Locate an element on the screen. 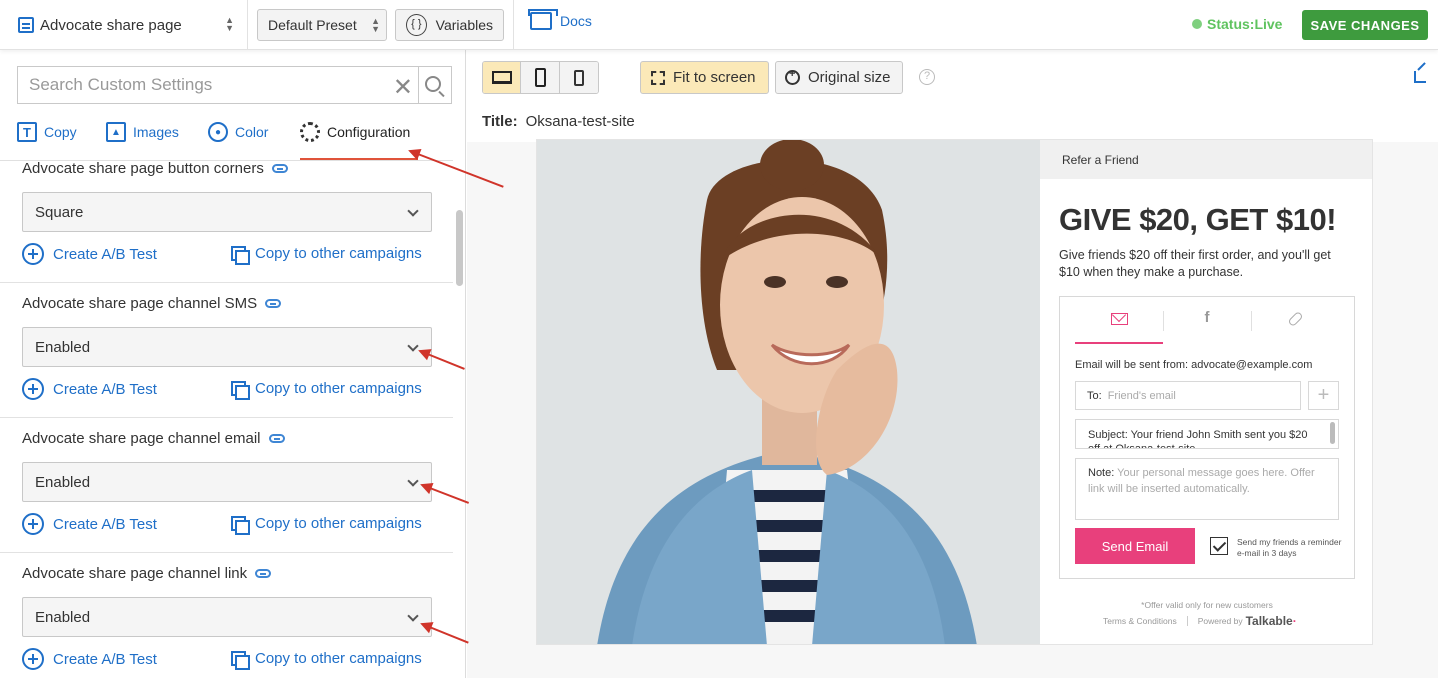 This screenshot has height=678, width=1438. external-link-icon is located at coordinates (1420, 77).